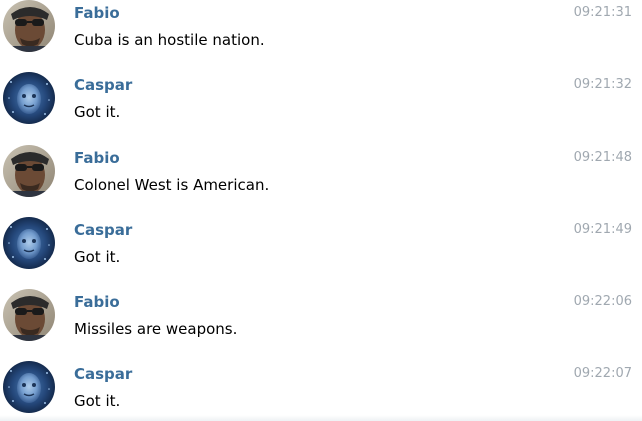 The height and width of the screenshot is (421, 642). Describe the element at coordinates (602, 84) in the screenshot. I see `message-timestamp: 09:21:32` at that location.